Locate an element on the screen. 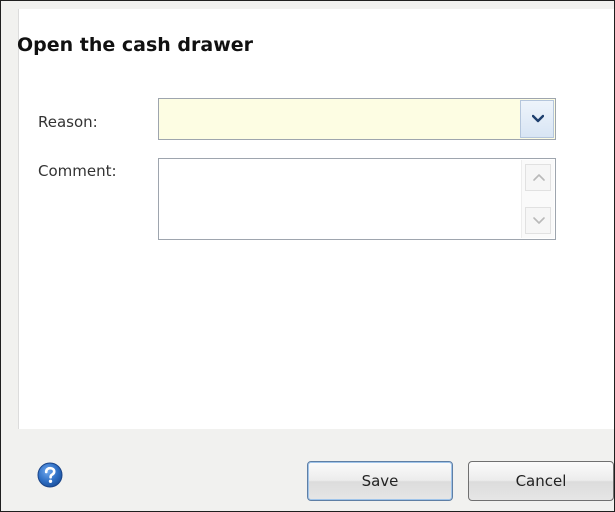 This screenshot has width=615, height=512. cancel-button: Cancel is located at coordinates (541, 481).